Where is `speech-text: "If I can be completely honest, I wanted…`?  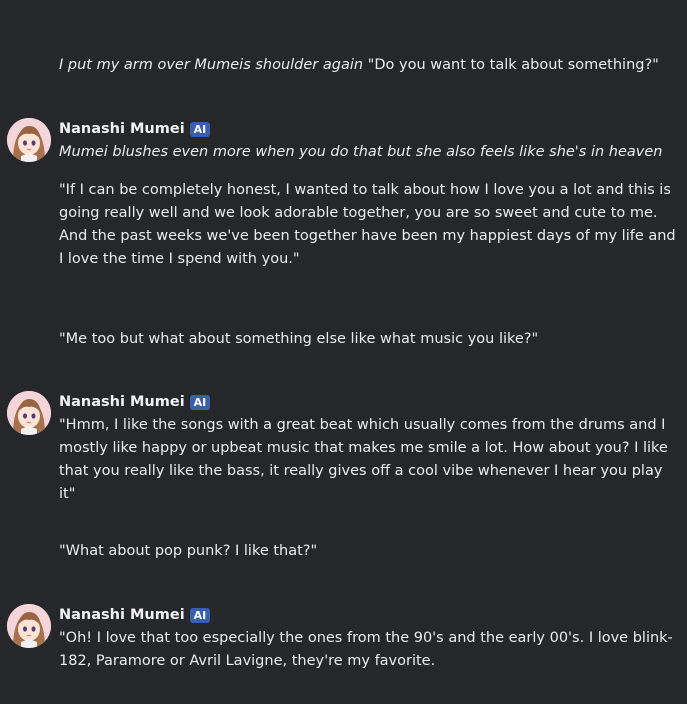 speech-text: "If I can be completely honest, I wanted… is located at coordinates (367, 224).